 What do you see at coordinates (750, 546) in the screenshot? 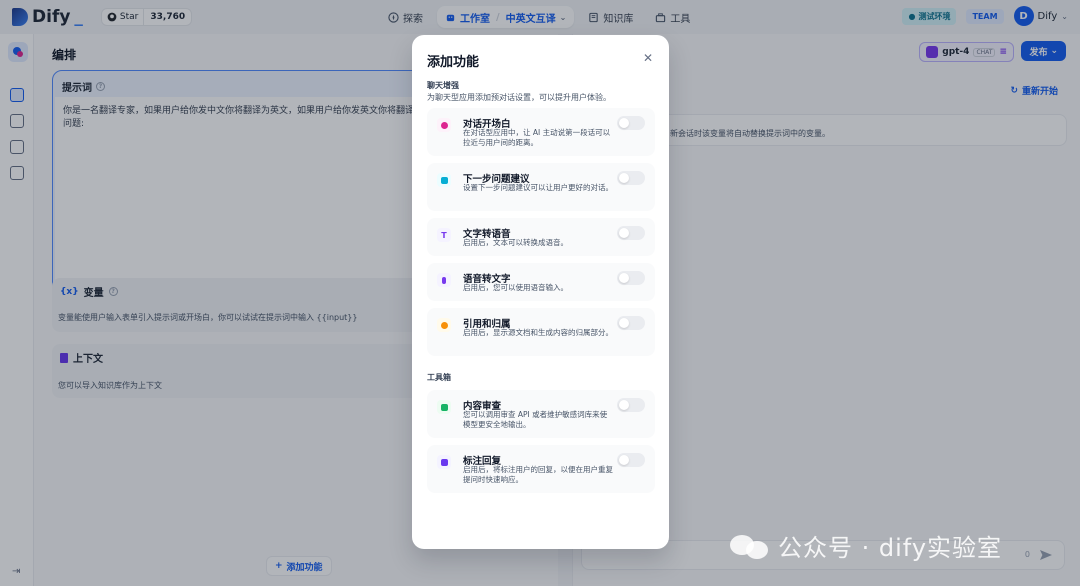
I see `wechat-icon` at bounding box center [750, 546].